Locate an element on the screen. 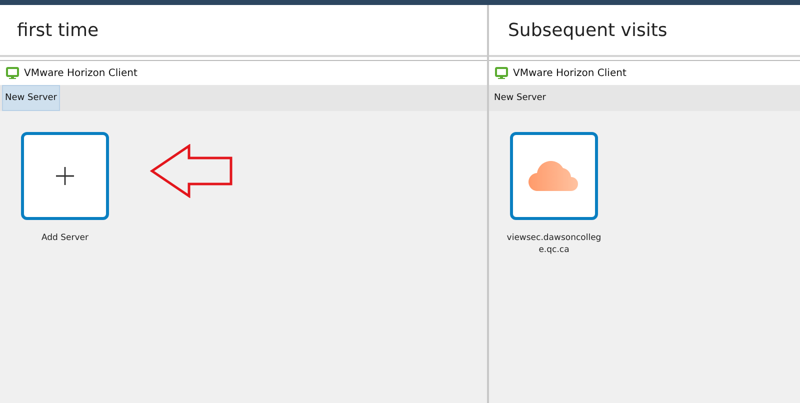 The width and height of the screenshot is (800, 403). cloud-icon is located at coordinates (554, 176).